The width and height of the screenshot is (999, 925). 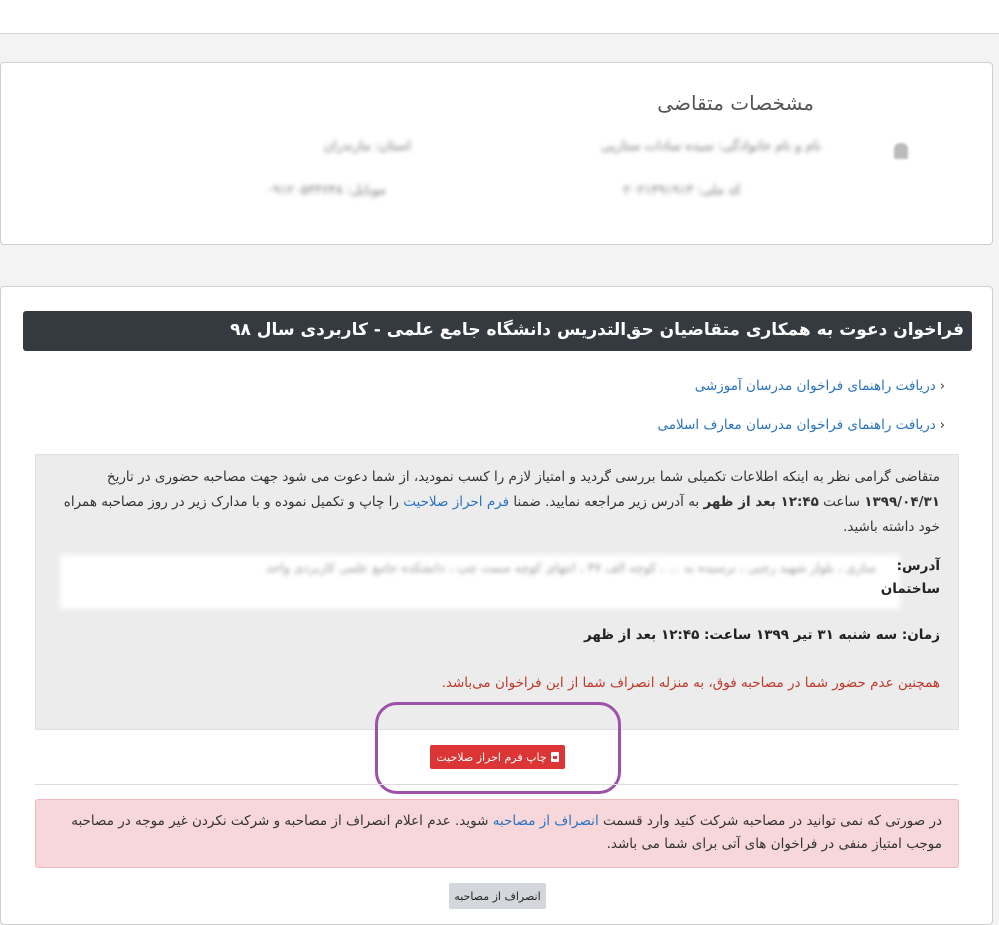 What do you see at coordinates (761, 502) in the screenshot?
I see `interview-time: ۱۲:۴۵ بعد از ظهر` at bounding box center [761, 502].